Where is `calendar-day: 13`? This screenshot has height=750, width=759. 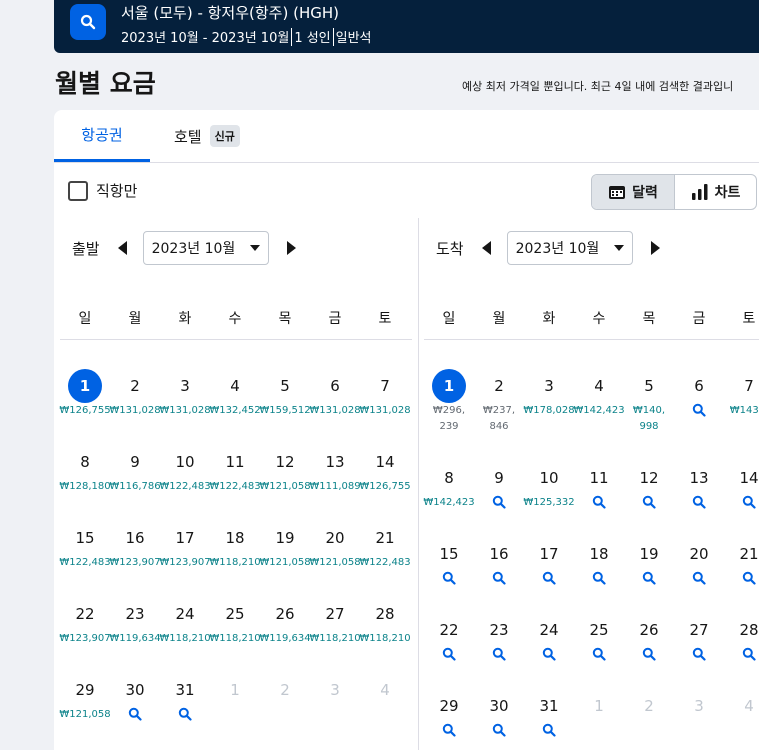
calendar-day: 13 is located at coordinates (699, 485).